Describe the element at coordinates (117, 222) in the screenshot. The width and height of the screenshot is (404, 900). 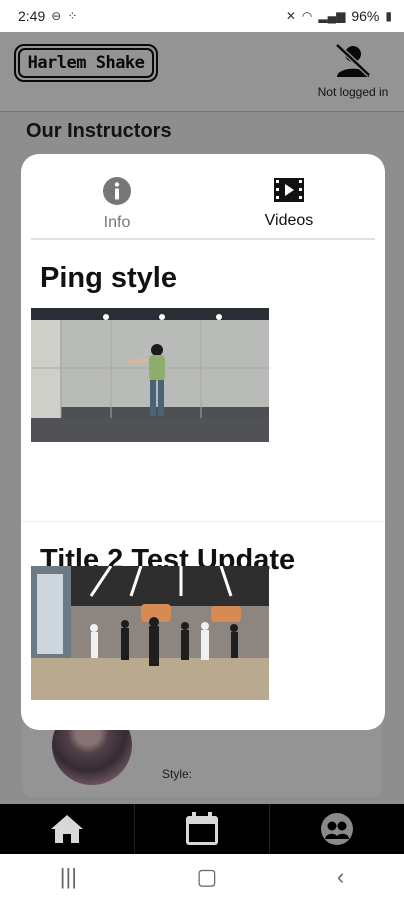
I see `tab-info-label: Info` at that location.